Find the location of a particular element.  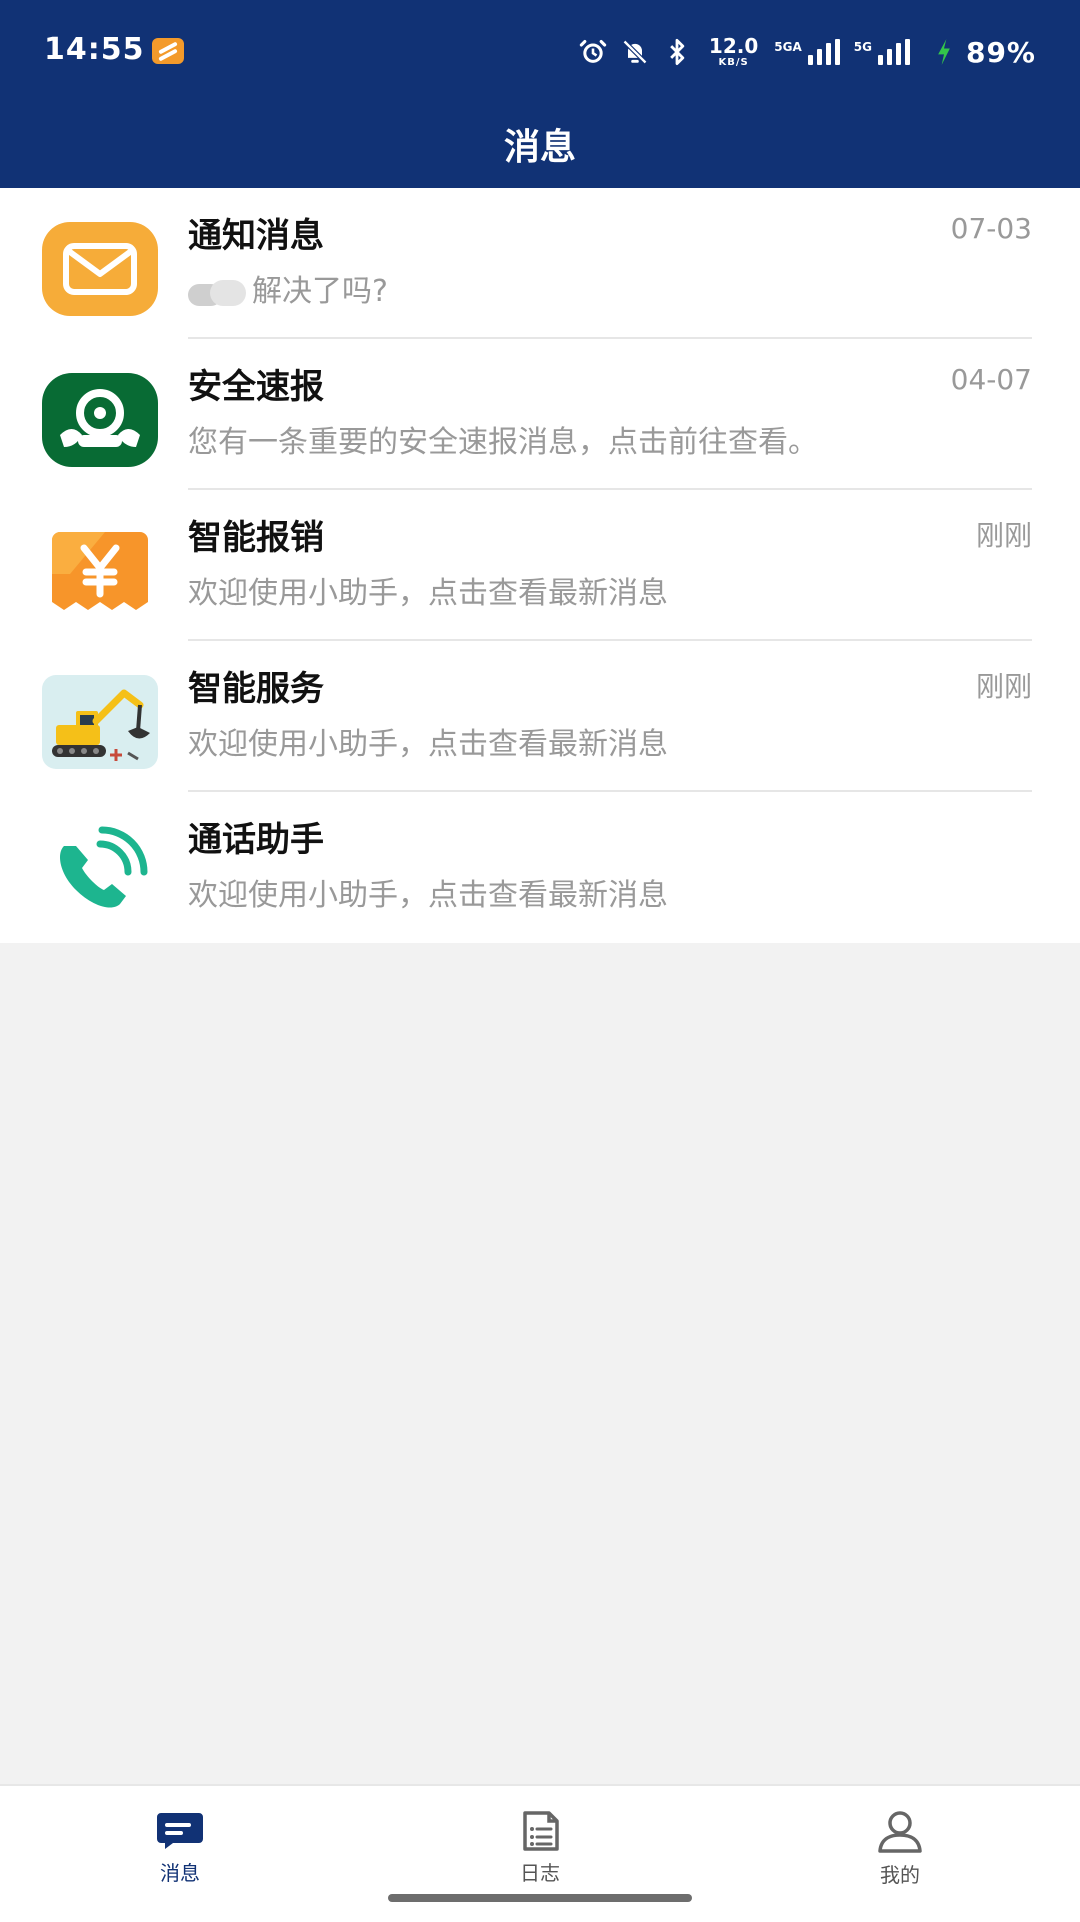

nav-label: 日志 is located at coordinates (540, 1872).